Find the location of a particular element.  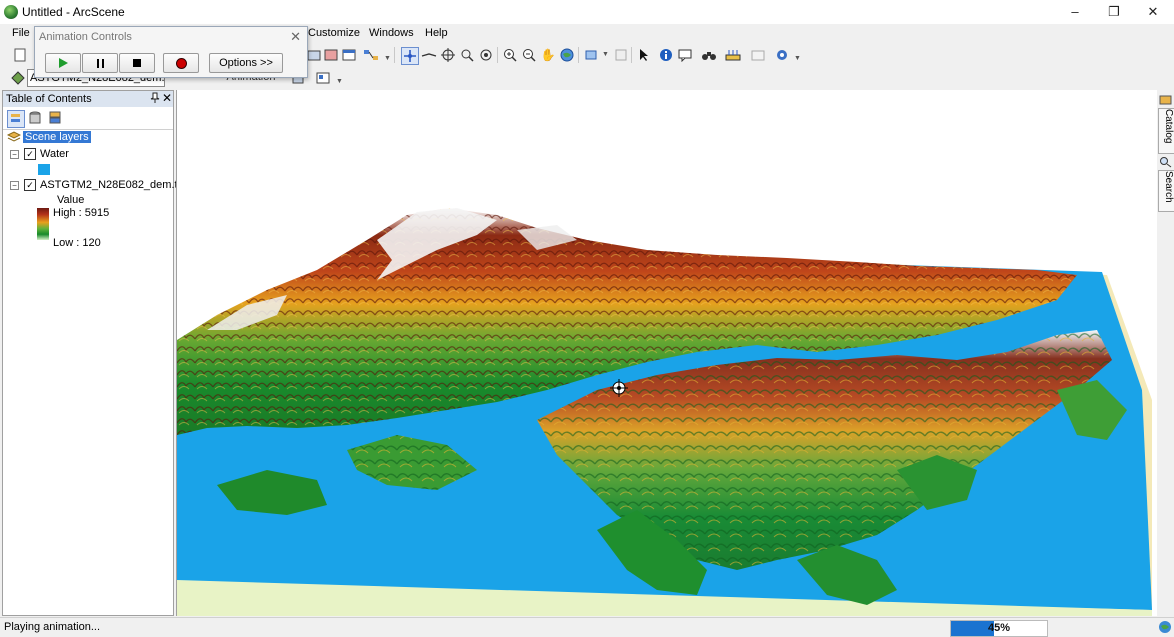

water-symbol-swatch is located at coordinates (44, 169).